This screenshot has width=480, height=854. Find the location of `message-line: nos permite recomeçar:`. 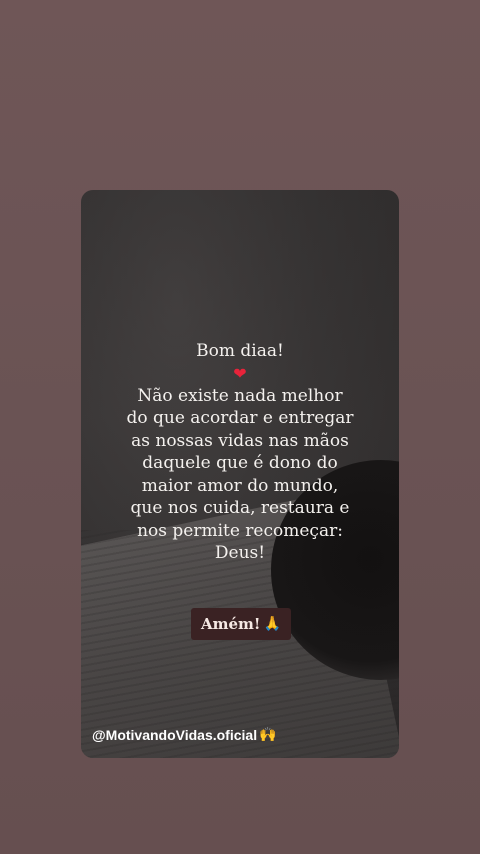

message-line: nos permite recomeçar: is located at coordinates (240, 530).